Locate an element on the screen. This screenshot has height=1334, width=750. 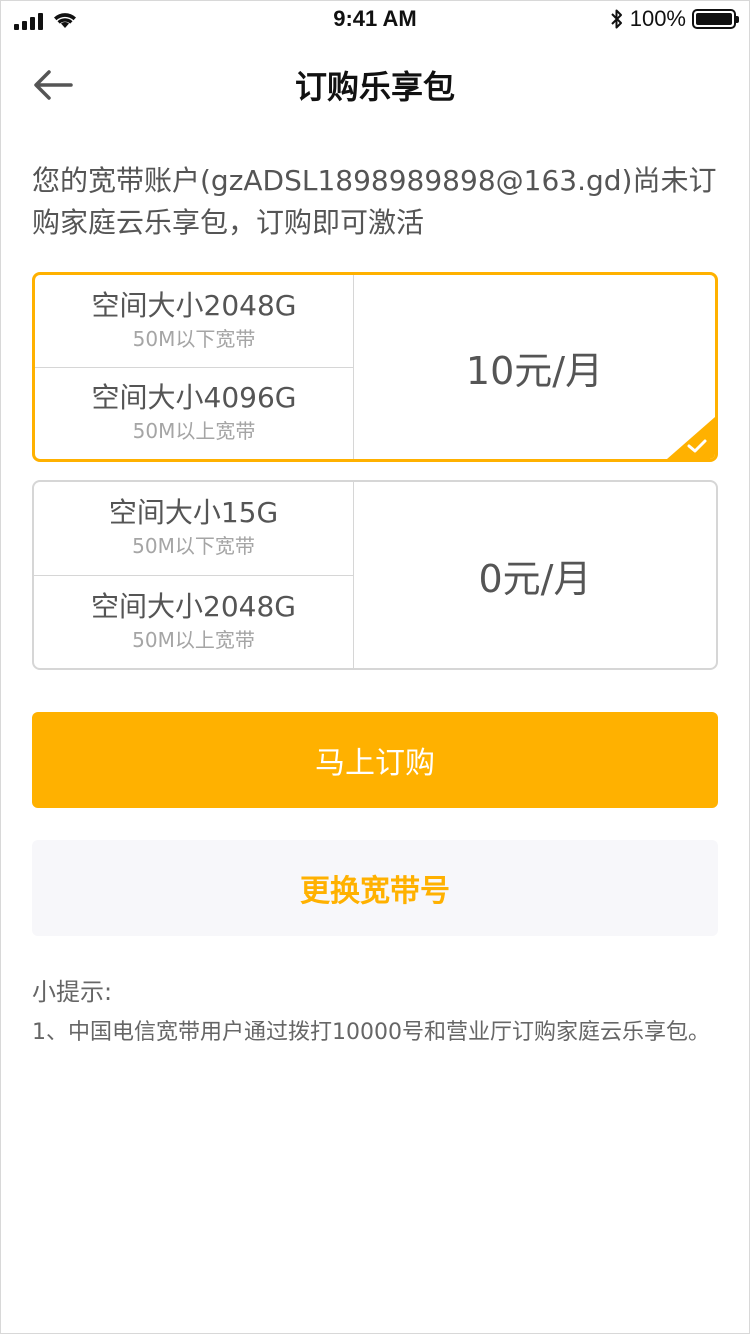
plan-price-area: 0元/月 is located at coordinates (535, 575).